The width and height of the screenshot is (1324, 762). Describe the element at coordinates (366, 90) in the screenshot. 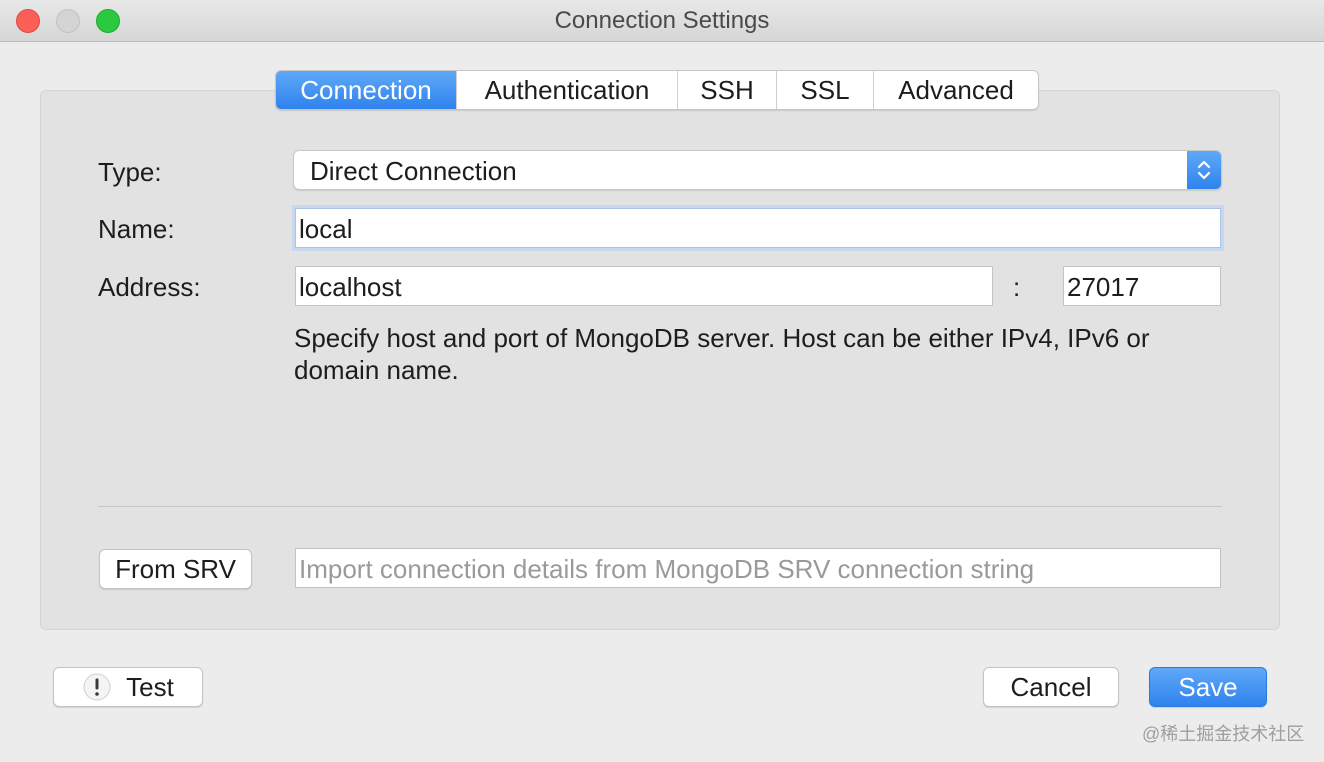

I see `tab-connection: Connection` at that location.